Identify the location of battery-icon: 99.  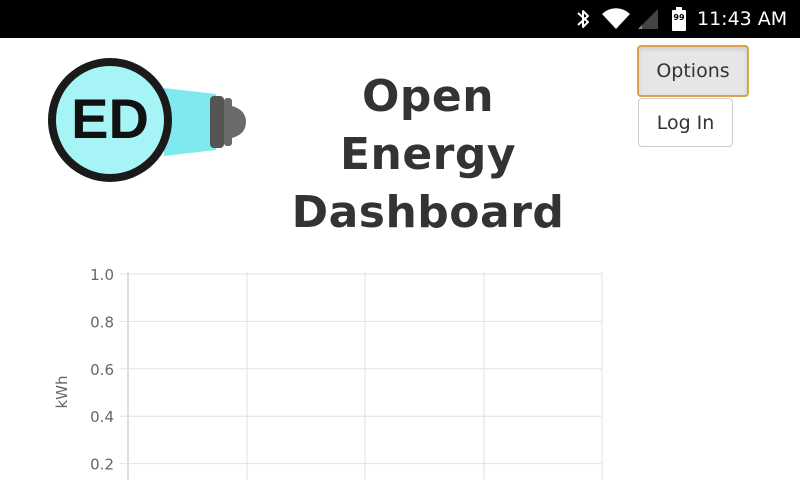
(679, 19).